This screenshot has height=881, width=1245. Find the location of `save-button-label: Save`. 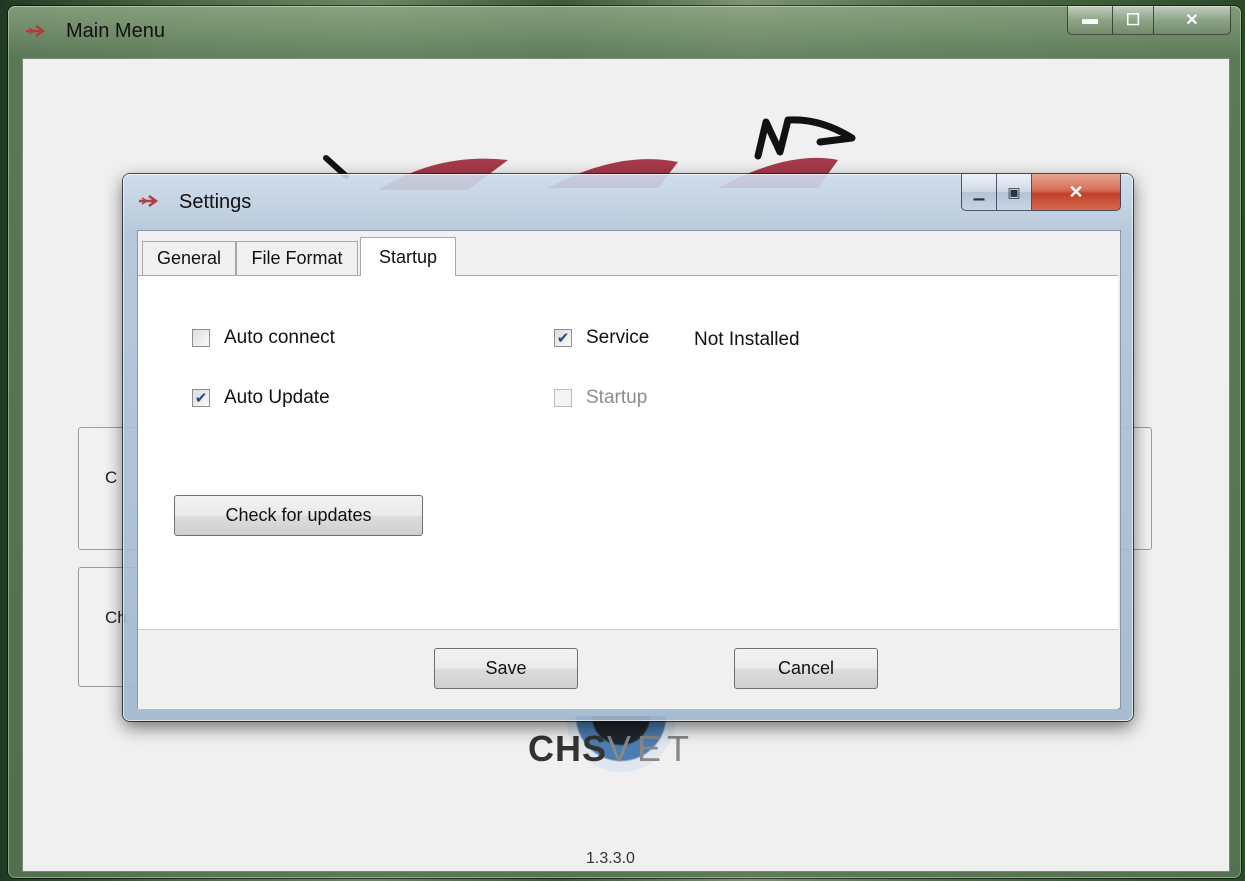

save-button-label: Save is located at coordinates (506, 668).